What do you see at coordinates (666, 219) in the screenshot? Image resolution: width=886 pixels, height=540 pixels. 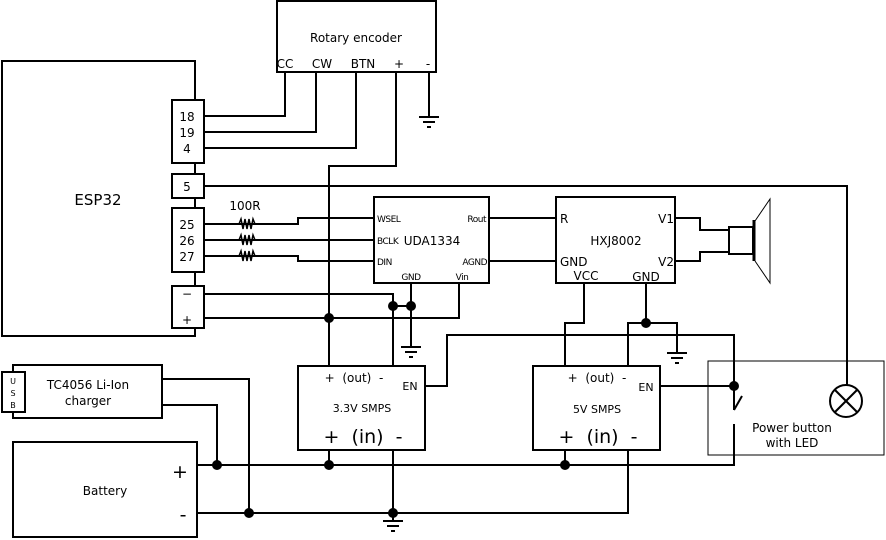 I see `pin-label: V1` at bounding box center [666, 219].